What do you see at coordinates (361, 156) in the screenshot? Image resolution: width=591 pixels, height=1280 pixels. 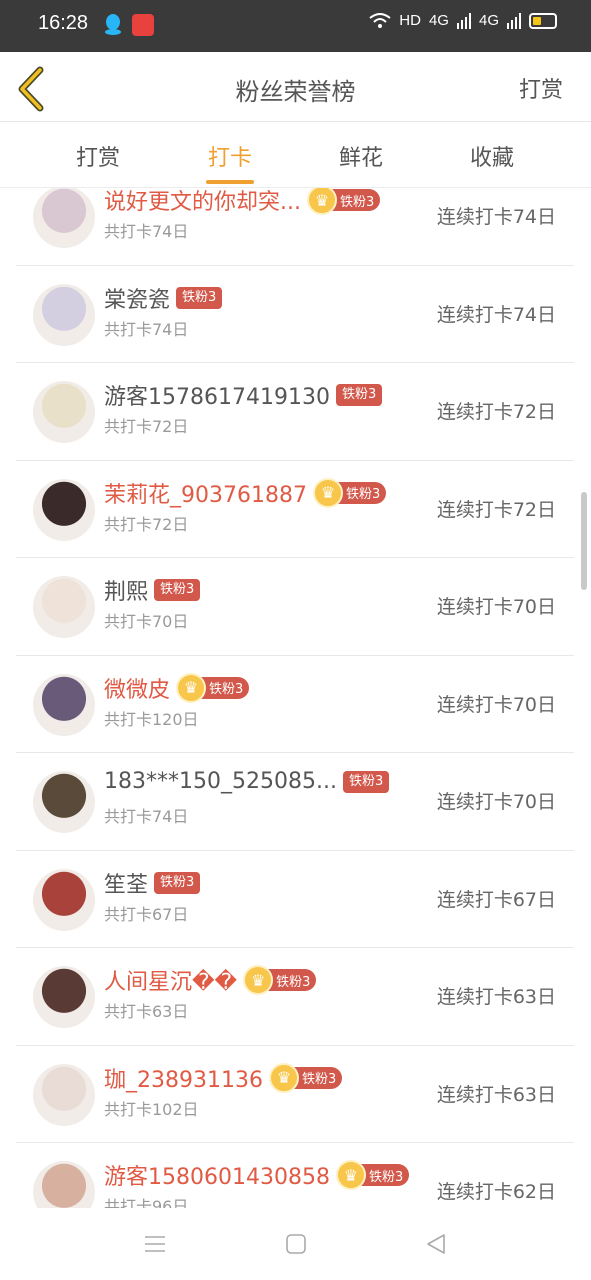 I see `tab-flowers: 鲜花` at bounding box center [361, 156].